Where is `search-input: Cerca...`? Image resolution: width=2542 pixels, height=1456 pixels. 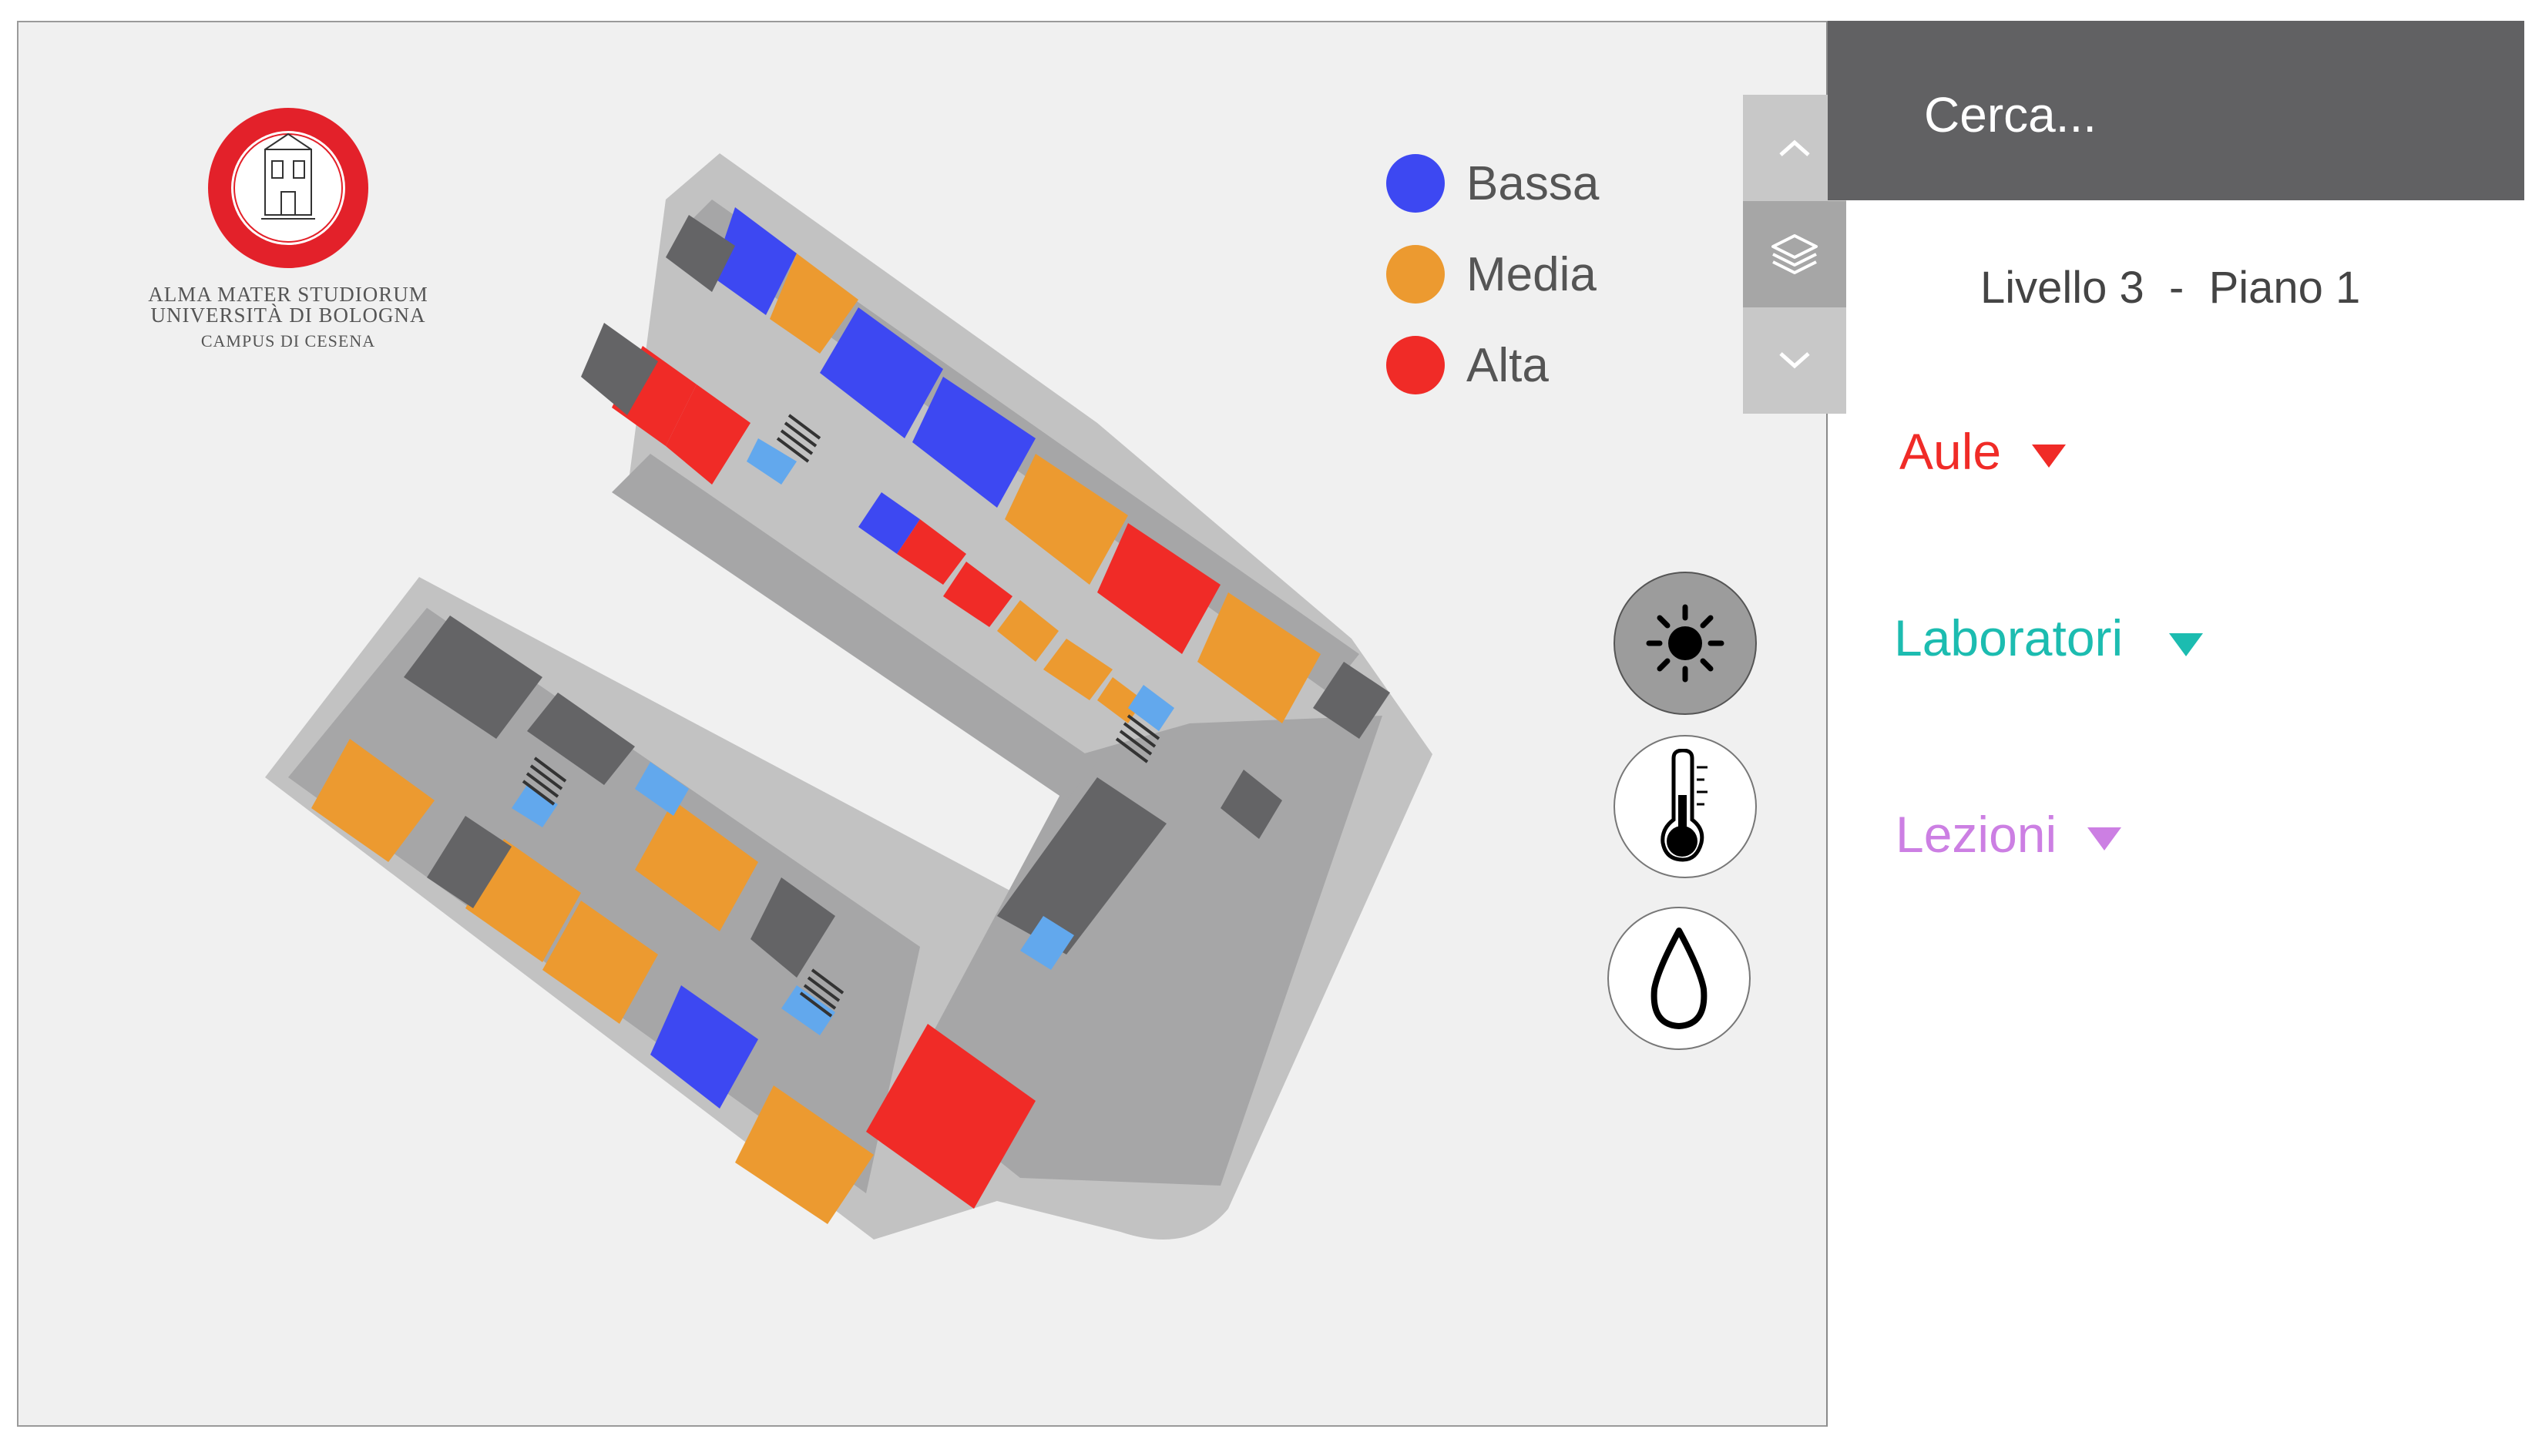
search-input: Cerca... is located at coordinates (2011, 115).